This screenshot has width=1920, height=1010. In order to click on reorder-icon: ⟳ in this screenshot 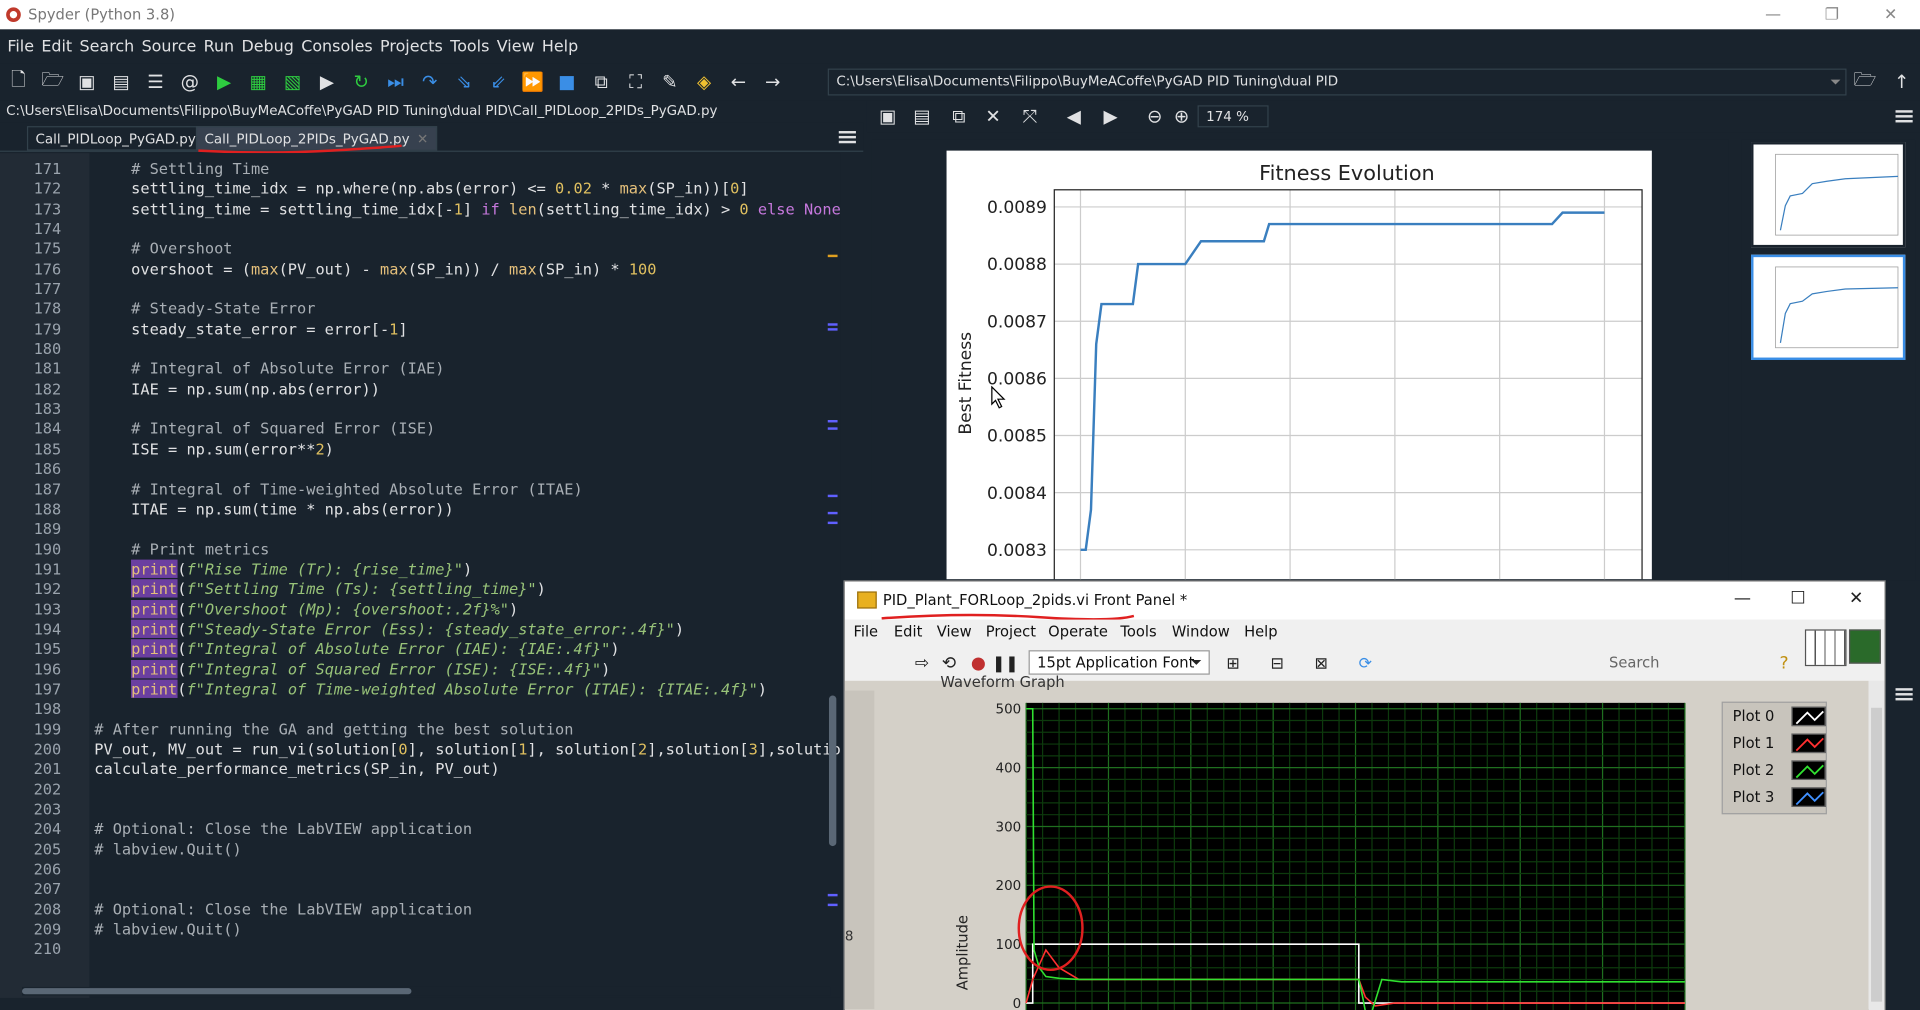, I will do `click(1365, 663)`.